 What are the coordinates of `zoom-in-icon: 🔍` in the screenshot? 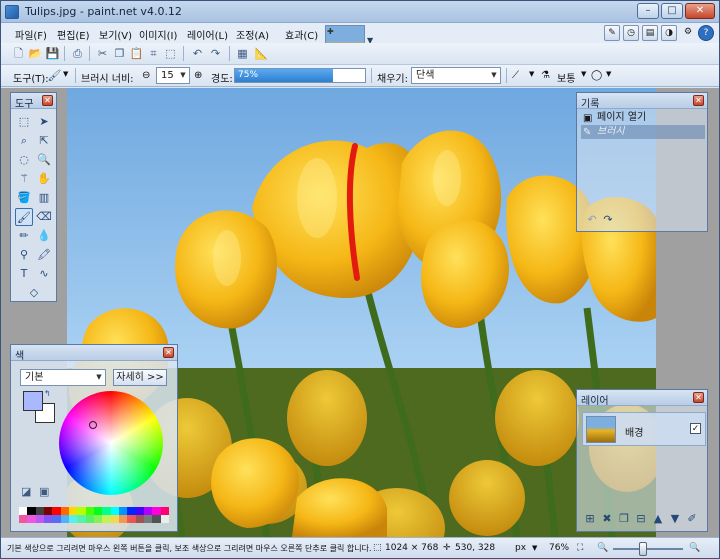 It's located at (694, 548).